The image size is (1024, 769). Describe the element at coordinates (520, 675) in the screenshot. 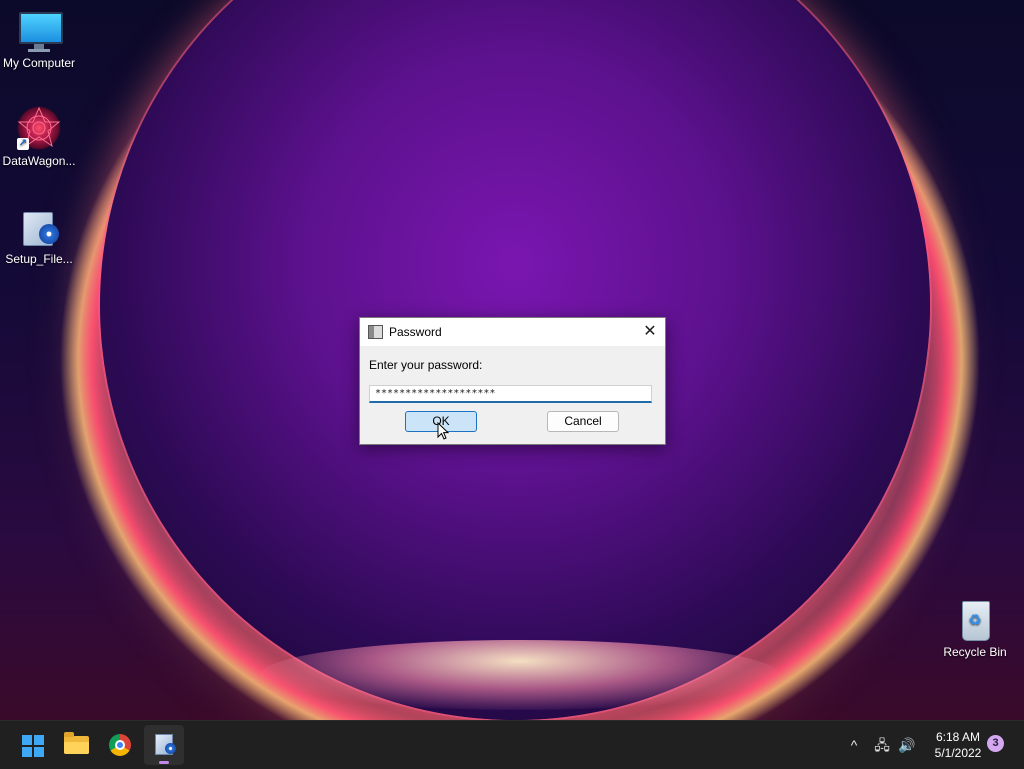

I see `wallpaper-glow` at that location.